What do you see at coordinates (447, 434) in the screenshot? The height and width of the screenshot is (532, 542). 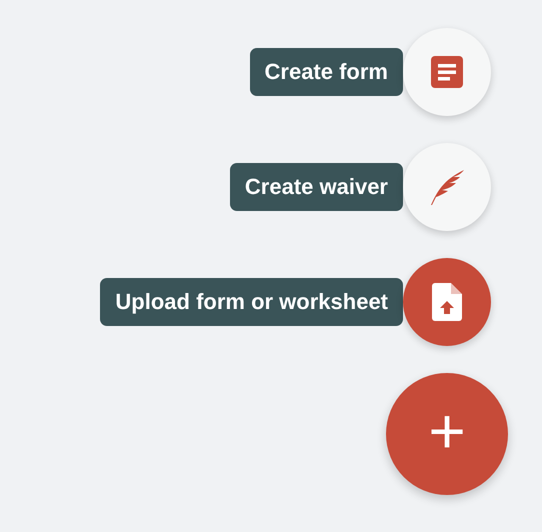 I see `add-button: +` at bounding box center [447, 434].